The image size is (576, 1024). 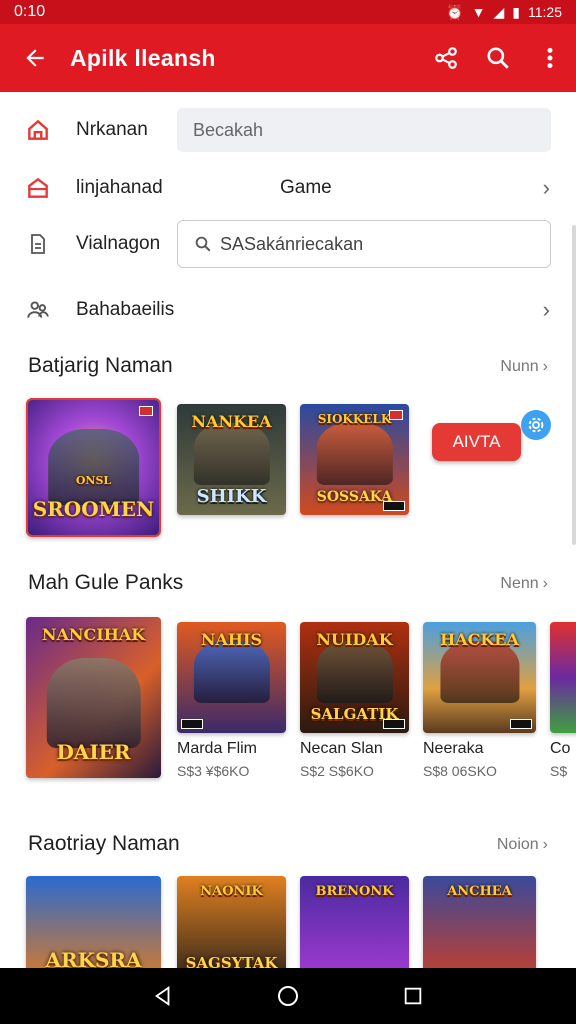 I want to click on nav-home-button, so click(x=288, y=996).